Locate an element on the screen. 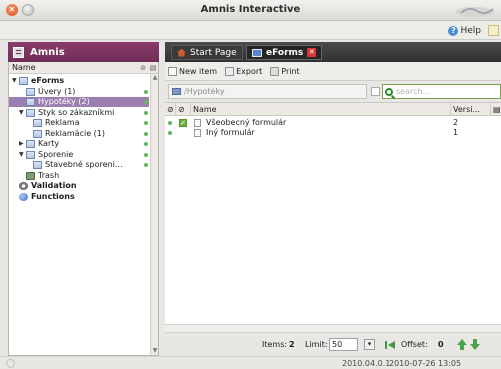  help-button: ? Help is located at coordinates (464, 30).